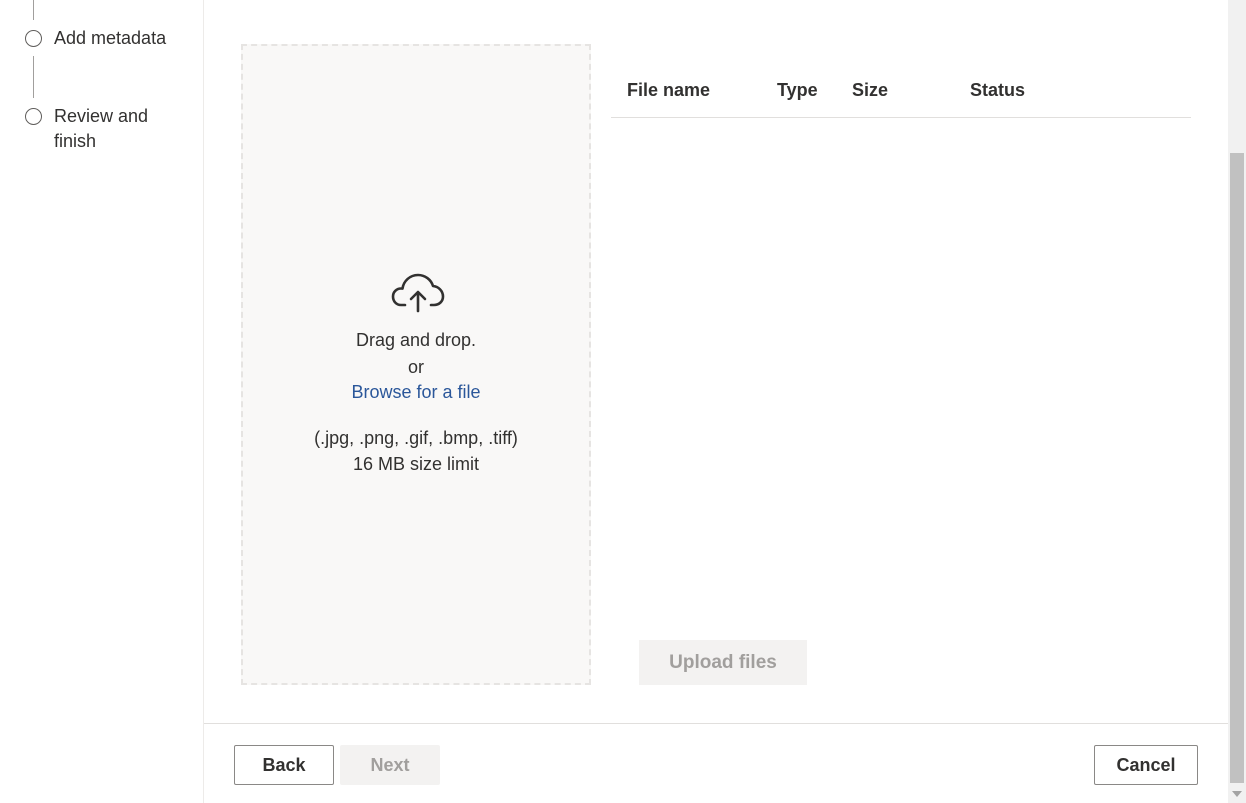 The image size is (1246, 803). What do you see at coordinates (416, 340) in the screenshot?
I see `drag-drop-text: Drag and drop.` at bounding box center [416, 340].